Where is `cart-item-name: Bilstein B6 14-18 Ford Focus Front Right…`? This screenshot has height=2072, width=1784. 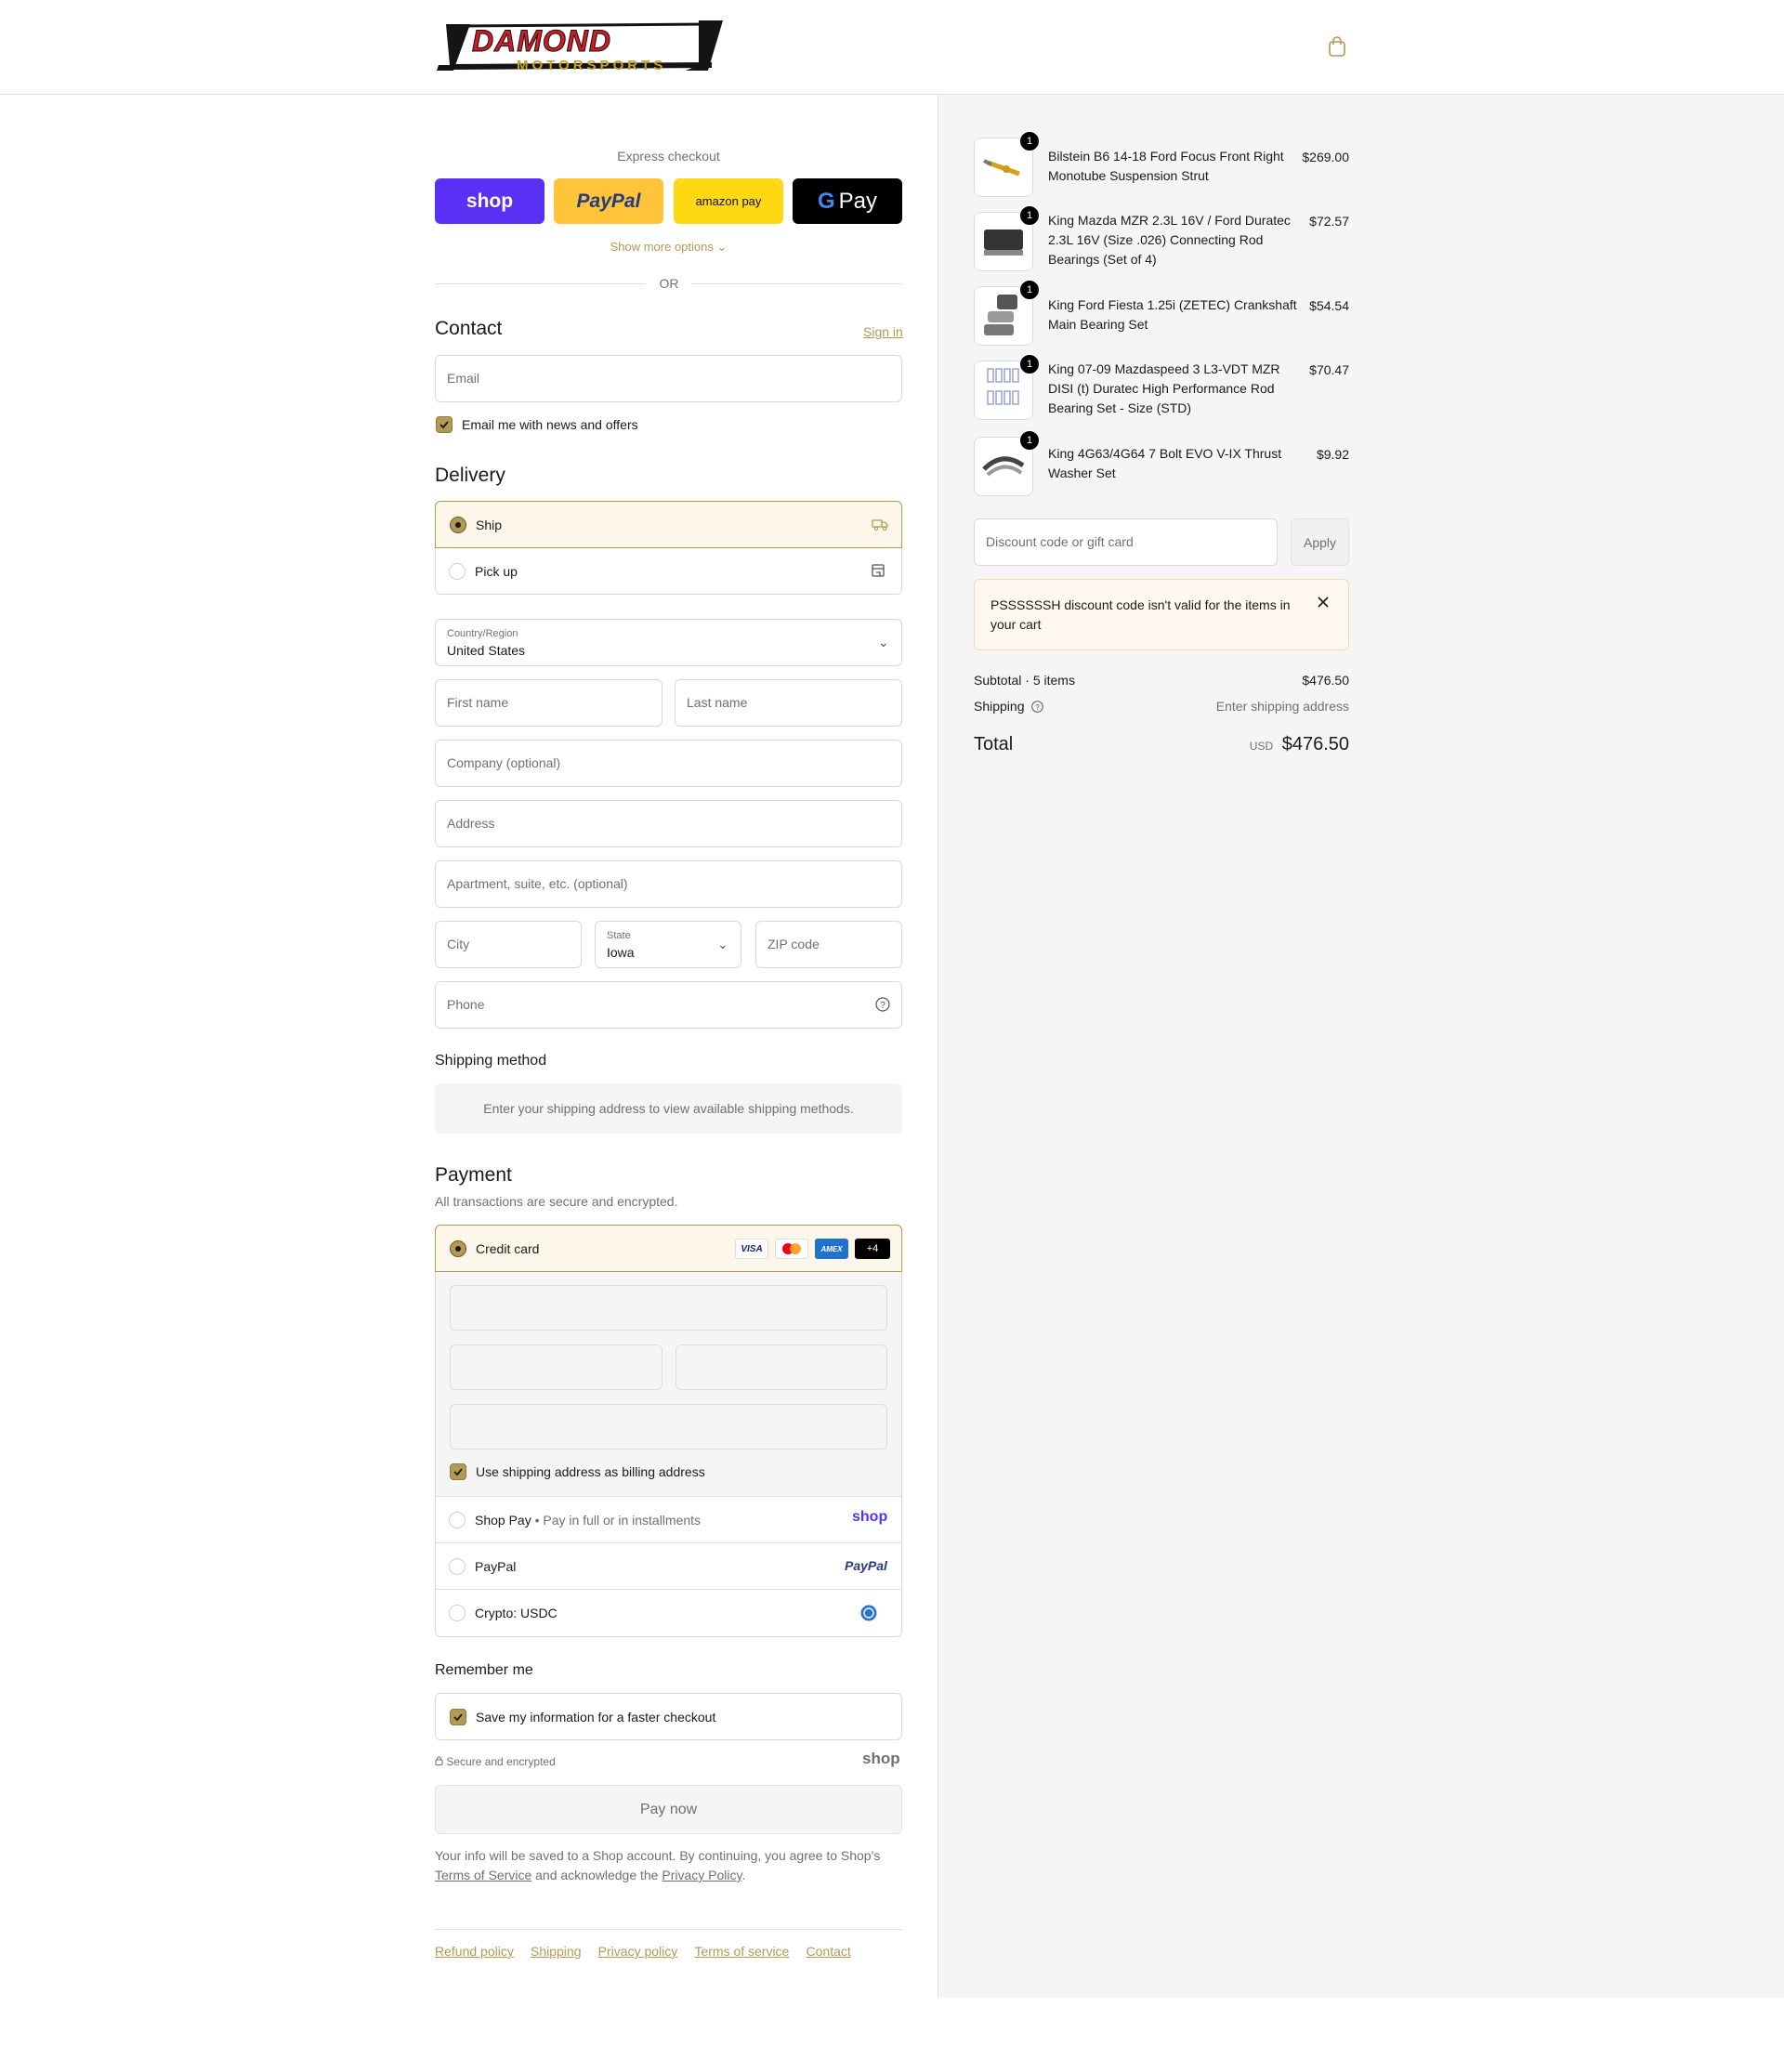 cart-item-name: Bilstein B6 14-18 Ford Focus Front Right… is located at coordinates (1166, 166).